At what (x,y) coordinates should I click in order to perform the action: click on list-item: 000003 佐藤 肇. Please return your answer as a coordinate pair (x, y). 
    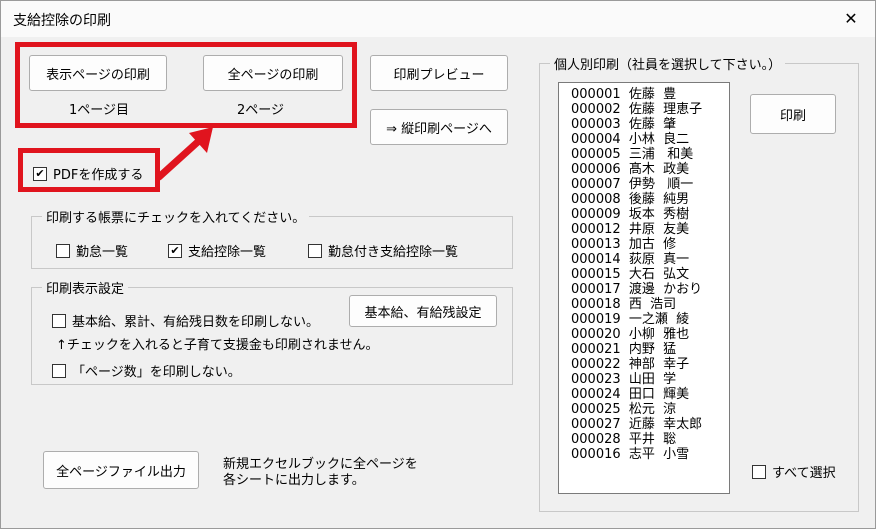
    Looking at the image, I should click on (644, 124).